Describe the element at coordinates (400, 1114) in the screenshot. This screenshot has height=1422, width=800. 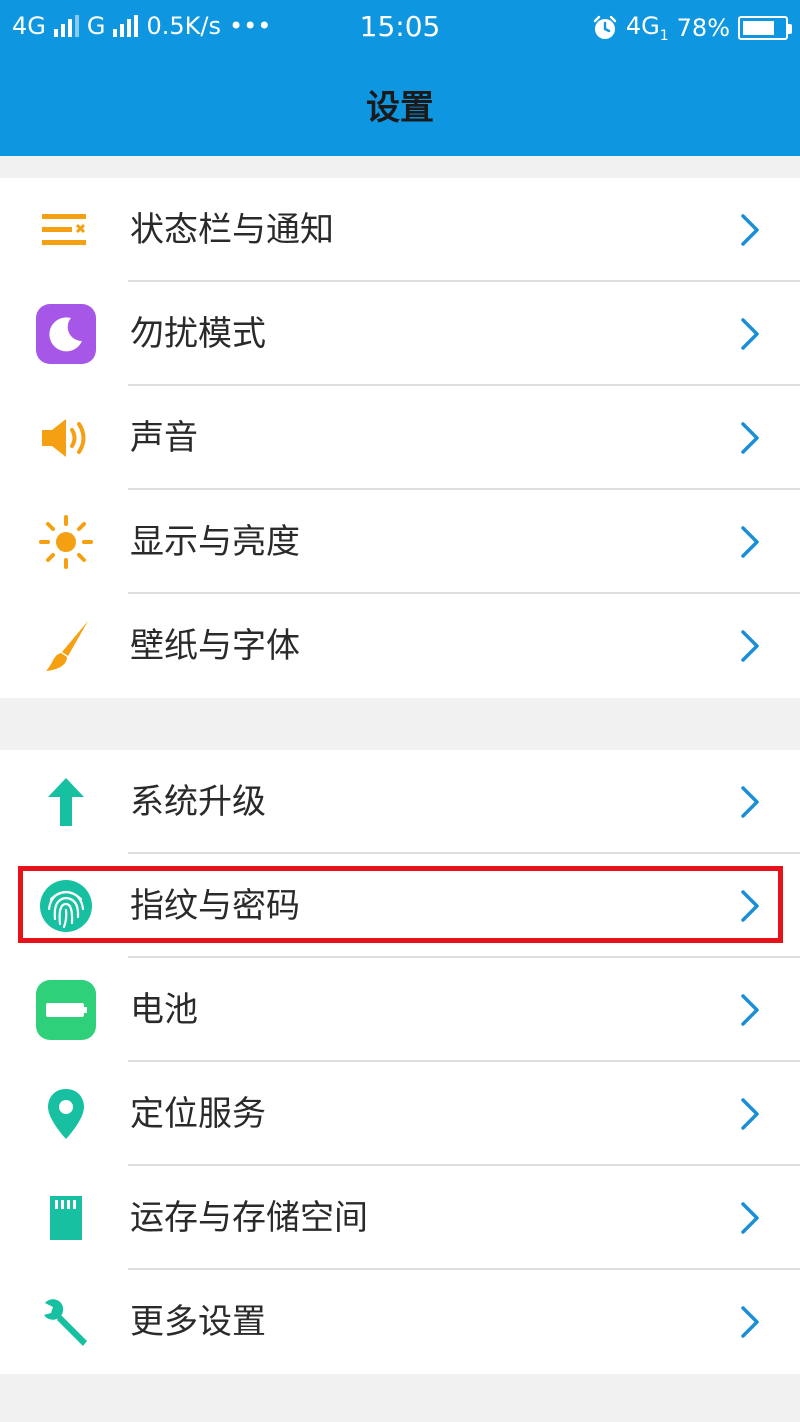
I see `settings-item-location-services: 定位服务` at that location.